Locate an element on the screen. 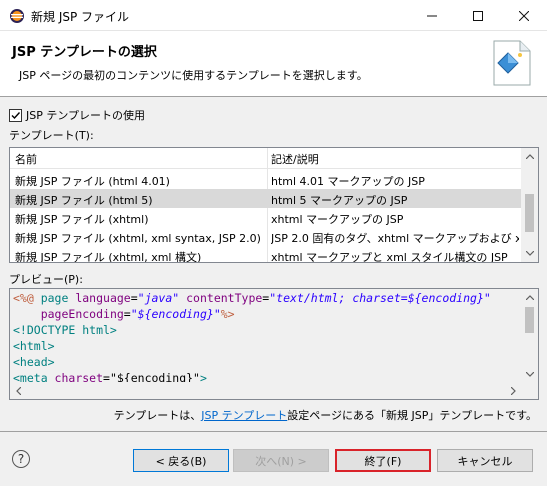 This screenshot has width=547, height=486. code-token: "text/html; charset=${encoding}" is located at coordinates (380, 298).